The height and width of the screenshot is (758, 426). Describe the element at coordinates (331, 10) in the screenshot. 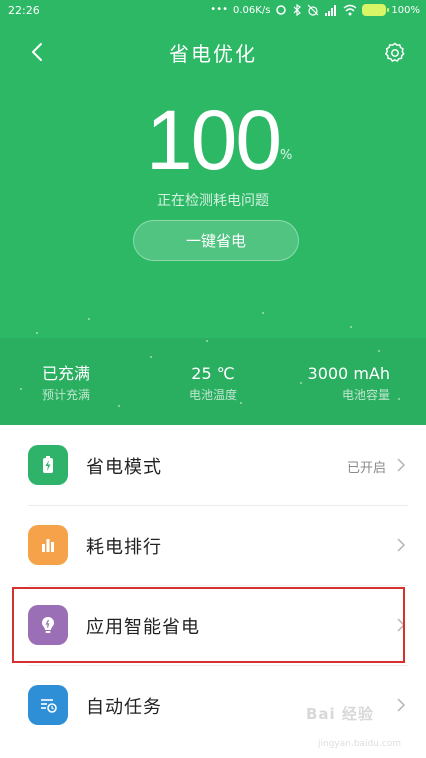

I see `signal-icon` at that location.